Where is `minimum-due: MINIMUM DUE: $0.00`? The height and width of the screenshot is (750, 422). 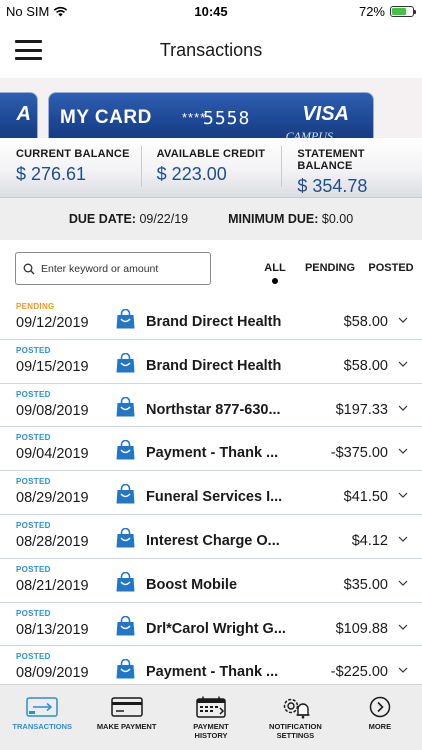 minimum-due: MINIMUM DUE: $0.00 is located at coordinates (291, 219).